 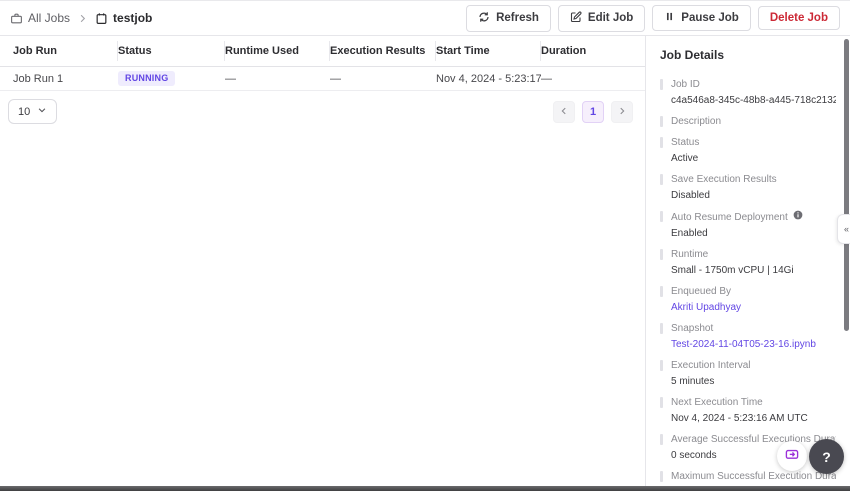 What do you see at coordinates (701, 291) in the screenshot?
I see `field-label: Enqueued By` at bounding box center [701, 291].